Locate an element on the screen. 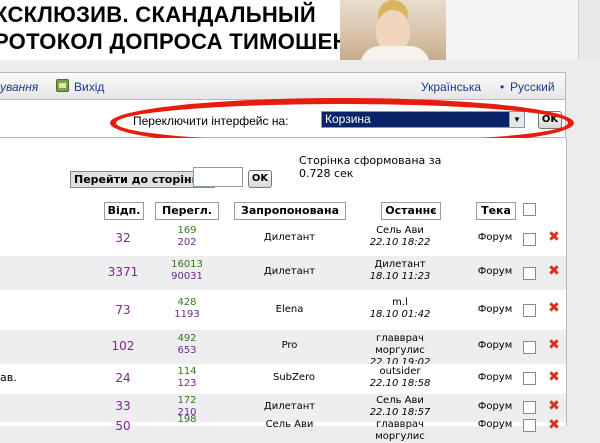 This screenshot has height=443, width=600. last-post: главврач моргулис is located at coordinates (400, 431).